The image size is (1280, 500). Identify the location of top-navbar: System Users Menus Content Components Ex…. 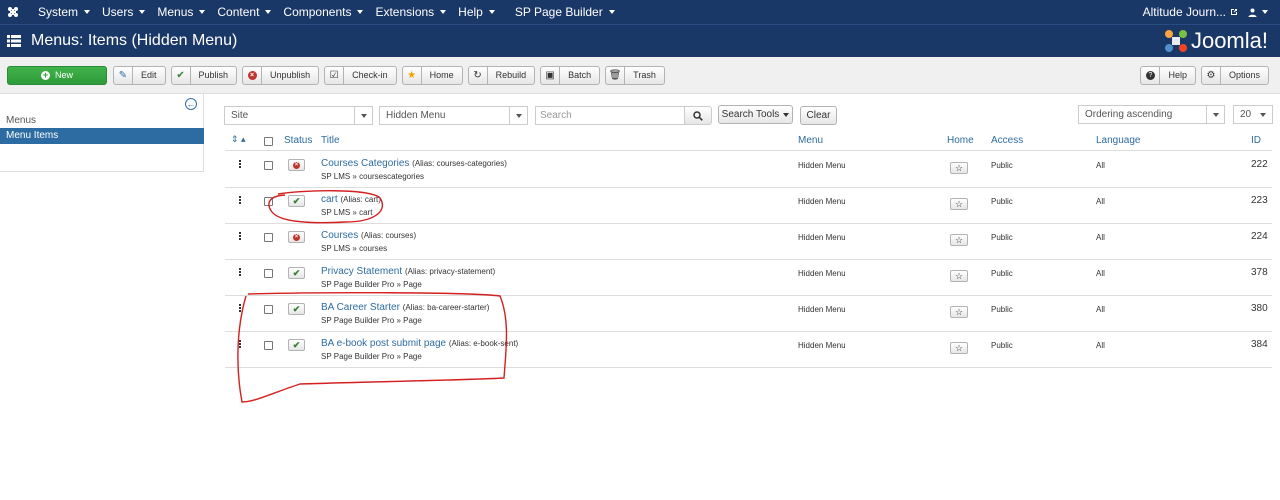
(640, 12).